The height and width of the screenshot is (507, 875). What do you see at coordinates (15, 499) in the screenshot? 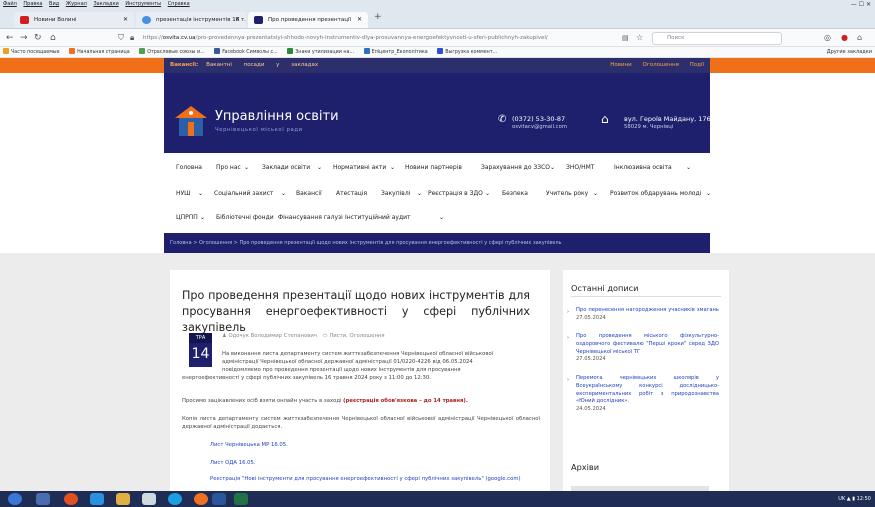
I see `start-icon` at bounding box center [15, 499].